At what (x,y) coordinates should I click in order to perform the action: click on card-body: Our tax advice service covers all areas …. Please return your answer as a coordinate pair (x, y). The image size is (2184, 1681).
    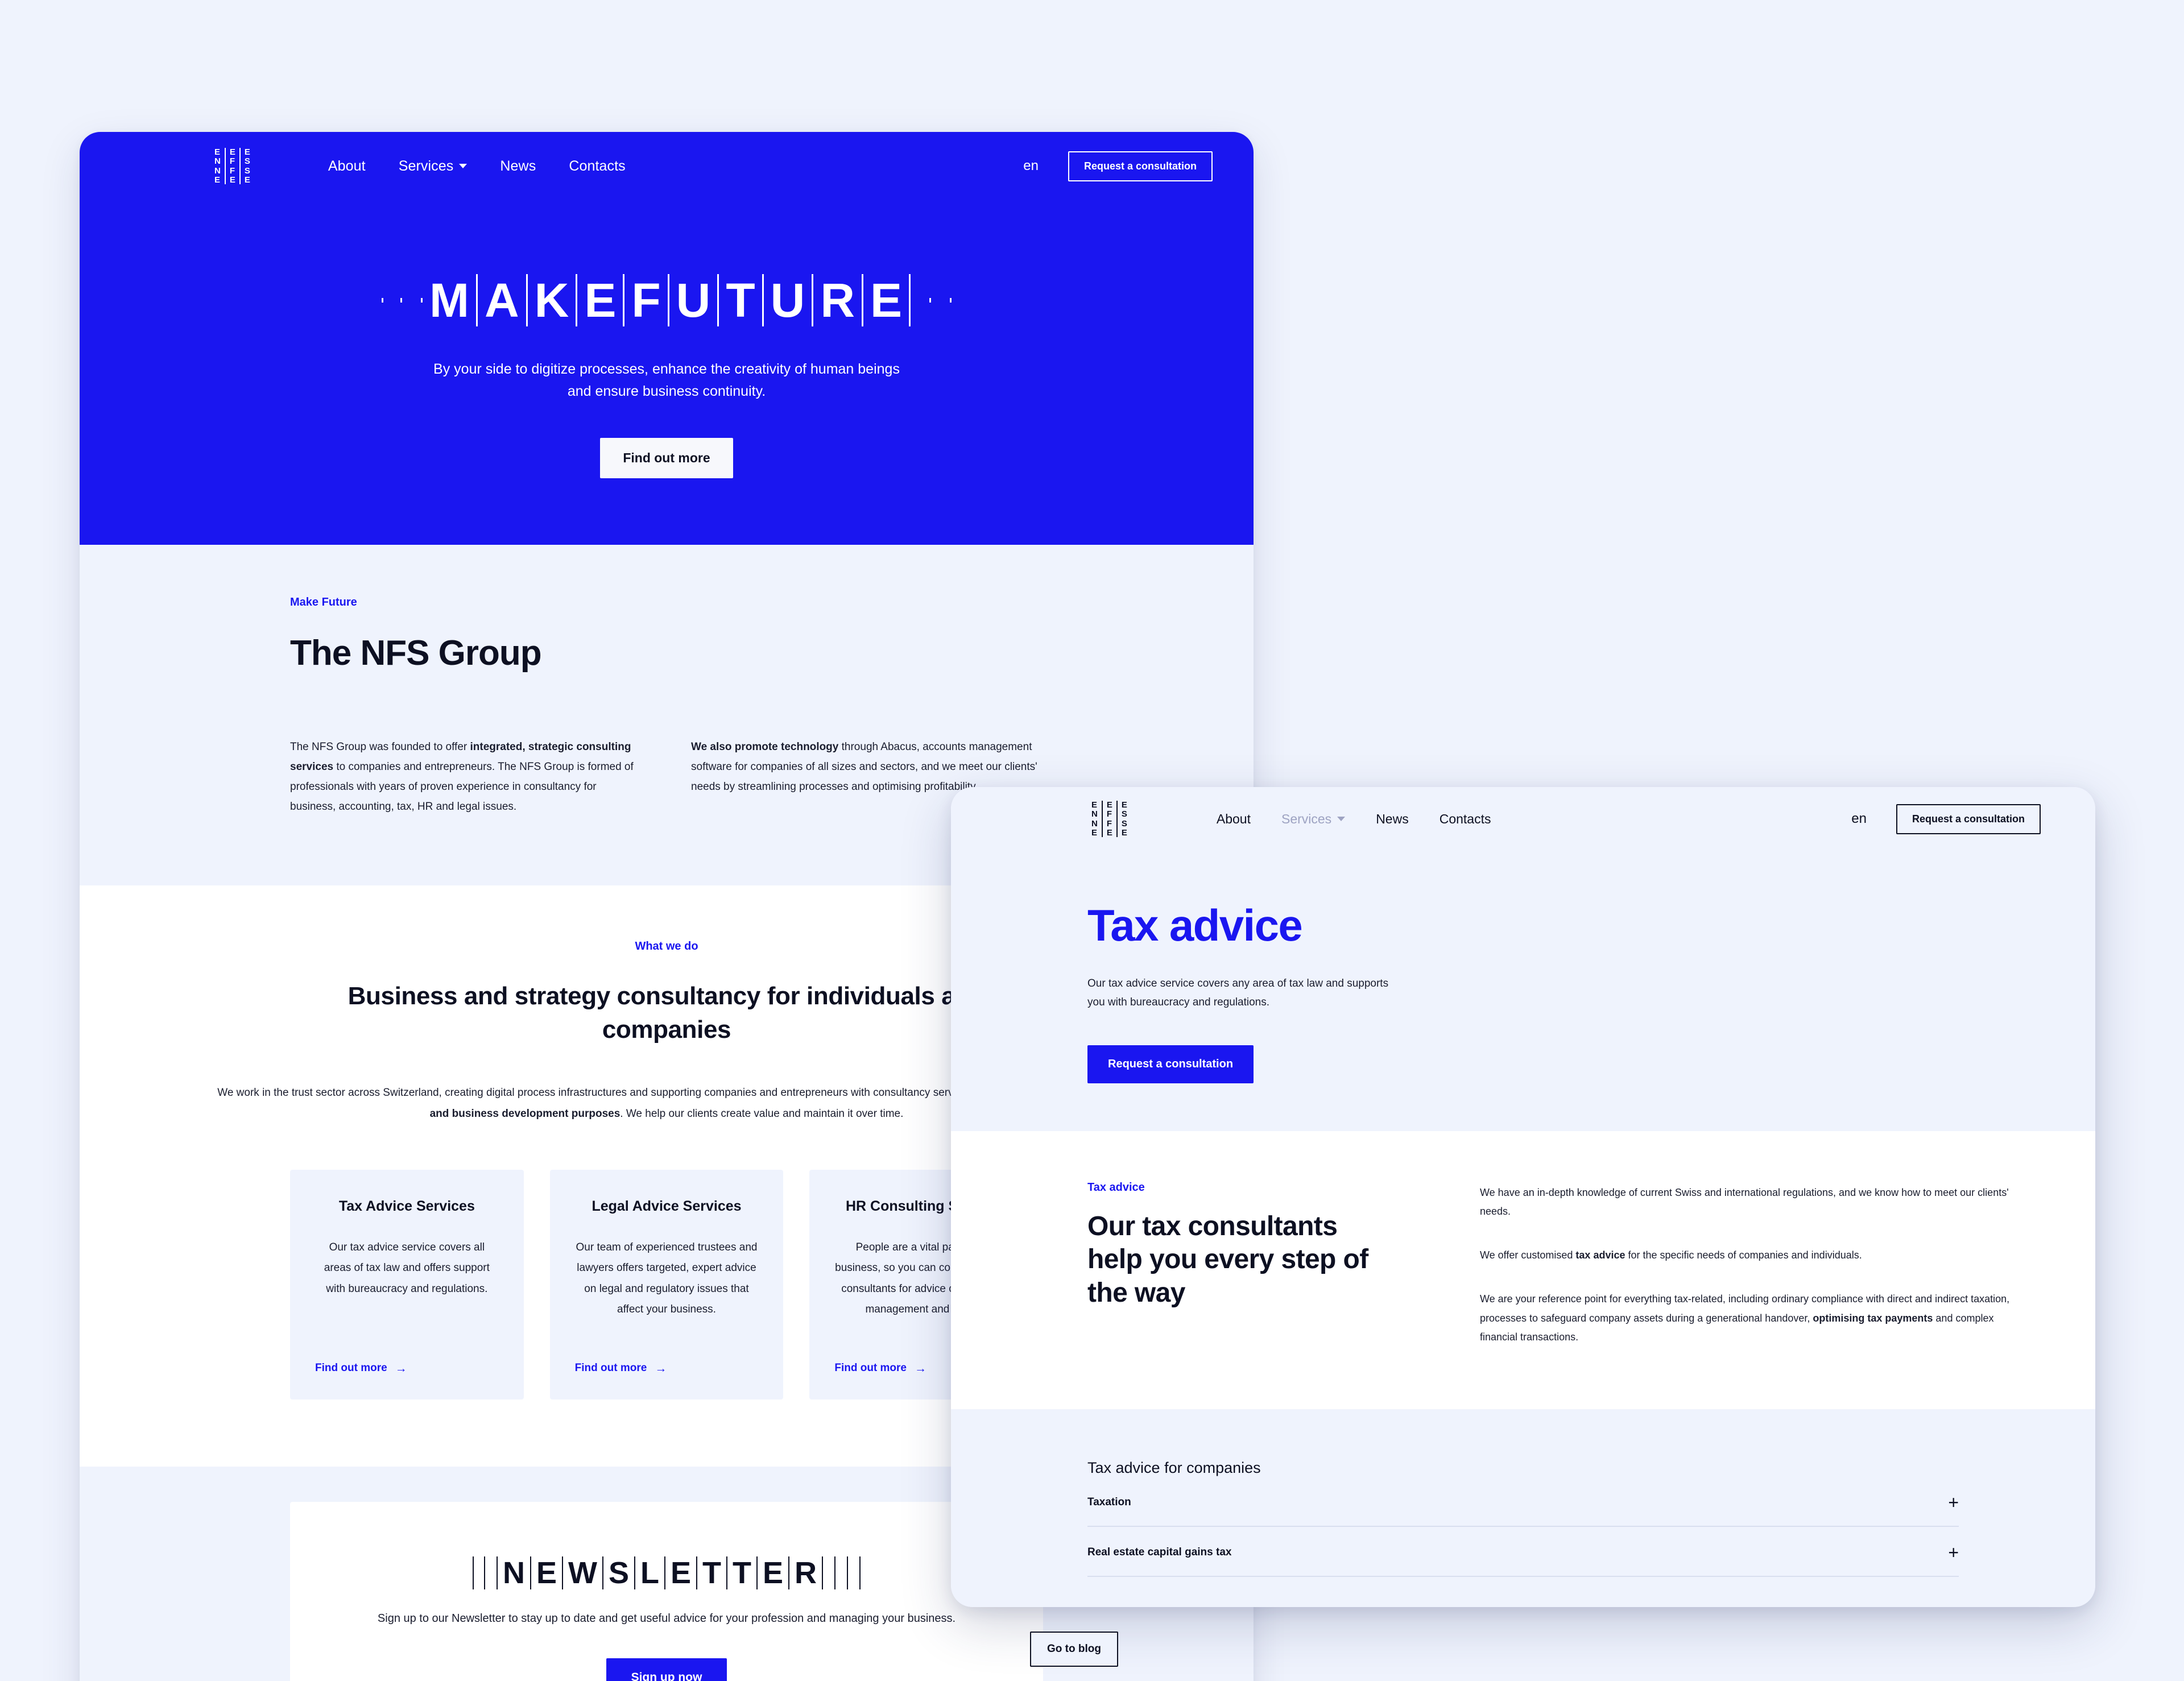
    Looking at the image, I should click on (407, 1268).